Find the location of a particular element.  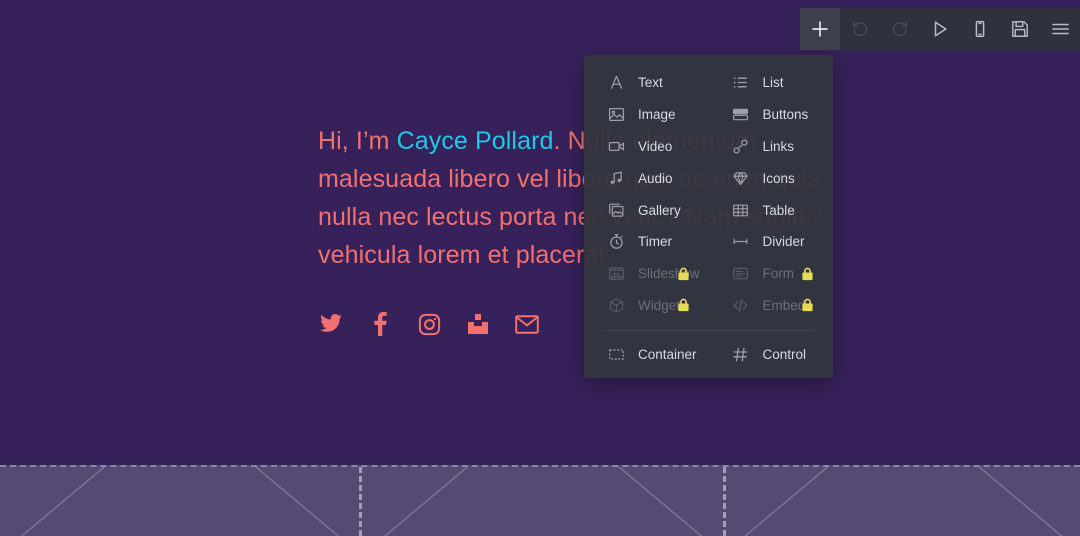

insert-item-list: List is located at coordinates (771, 83).